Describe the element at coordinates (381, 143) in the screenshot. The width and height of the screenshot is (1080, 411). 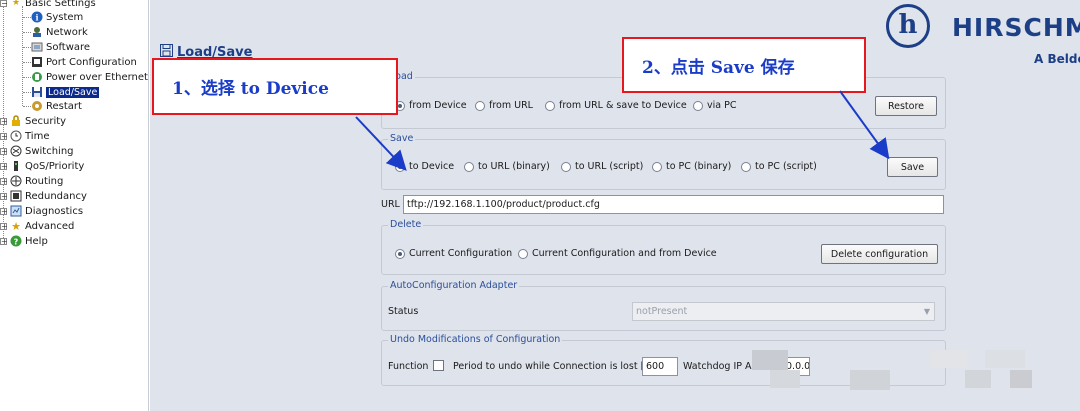
I see `arrow-to-device` at that location.